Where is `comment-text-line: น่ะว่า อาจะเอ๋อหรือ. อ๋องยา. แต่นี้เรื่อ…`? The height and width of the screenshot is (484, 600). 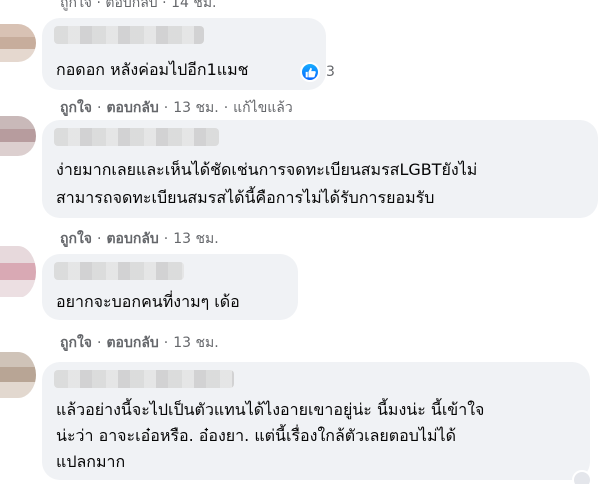
comment-text-line: น่ะว่า อาจะเอ๋อหรือ. อ๋องยา. แต่นี้เรื่อ… is located at coordinates (256, 435).